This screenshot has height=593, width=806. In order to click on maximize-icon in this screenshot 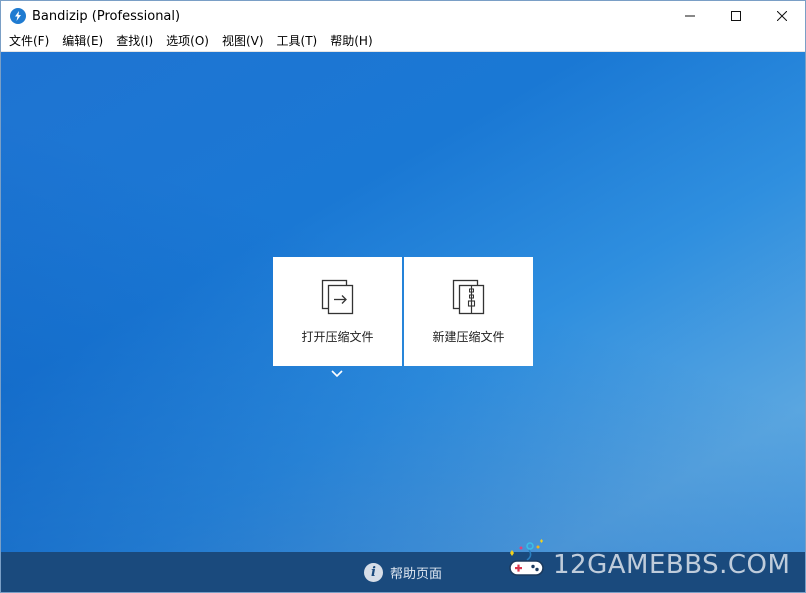, I will do `click(736, 16)`.